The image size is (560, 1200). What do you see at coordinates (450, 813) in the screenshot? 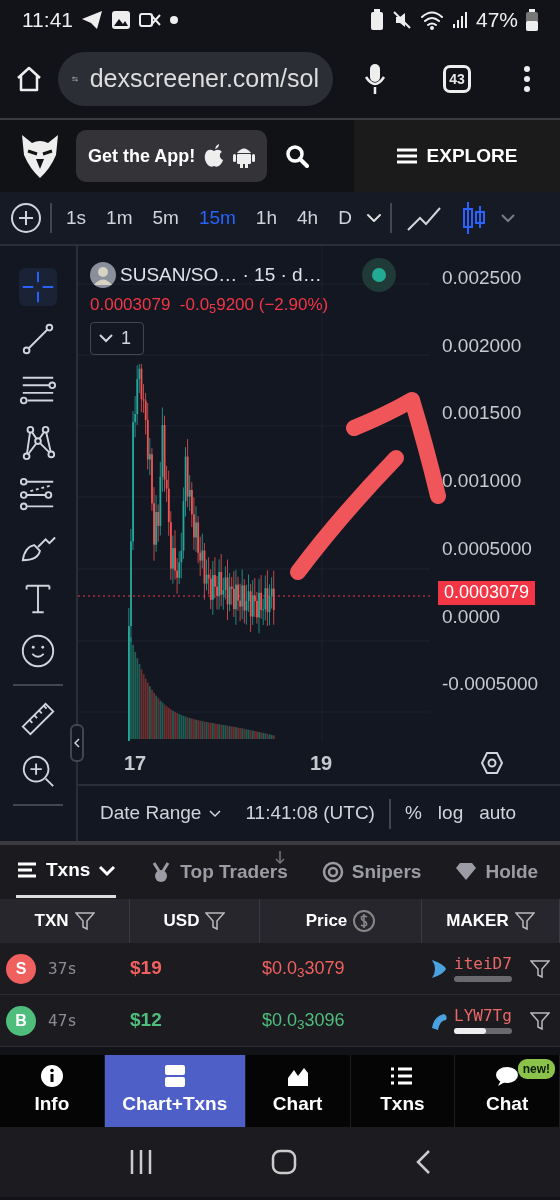
I see `scale-option-button: log` at bounding box center [450, 813].